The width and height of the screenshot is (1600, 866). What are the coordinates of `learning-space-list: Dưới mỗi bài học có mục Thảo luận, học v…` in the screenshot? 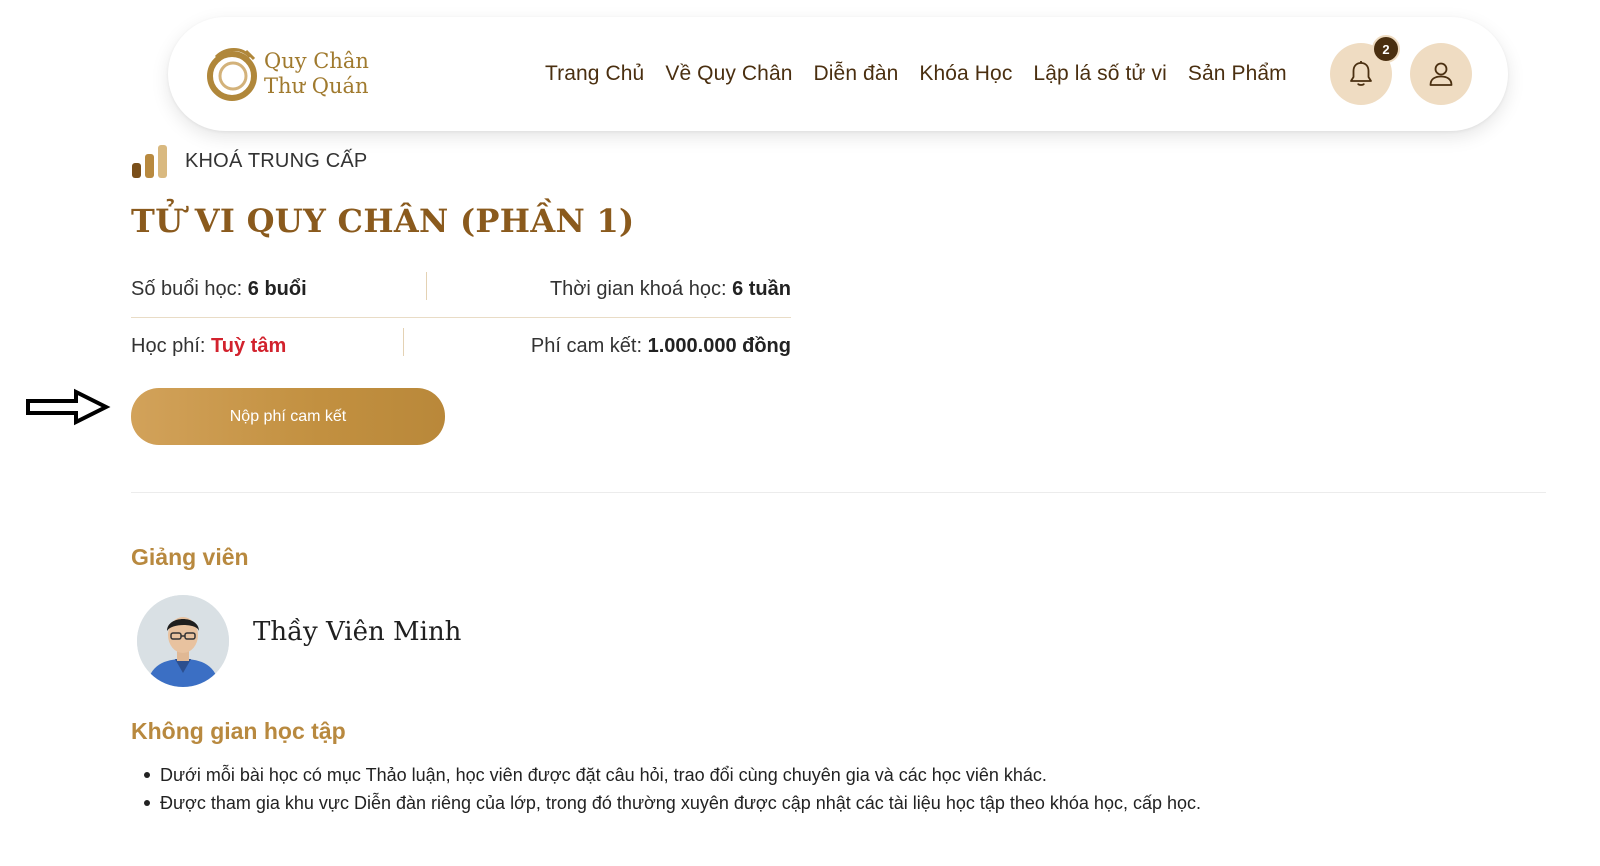 It's located at (802, 791).